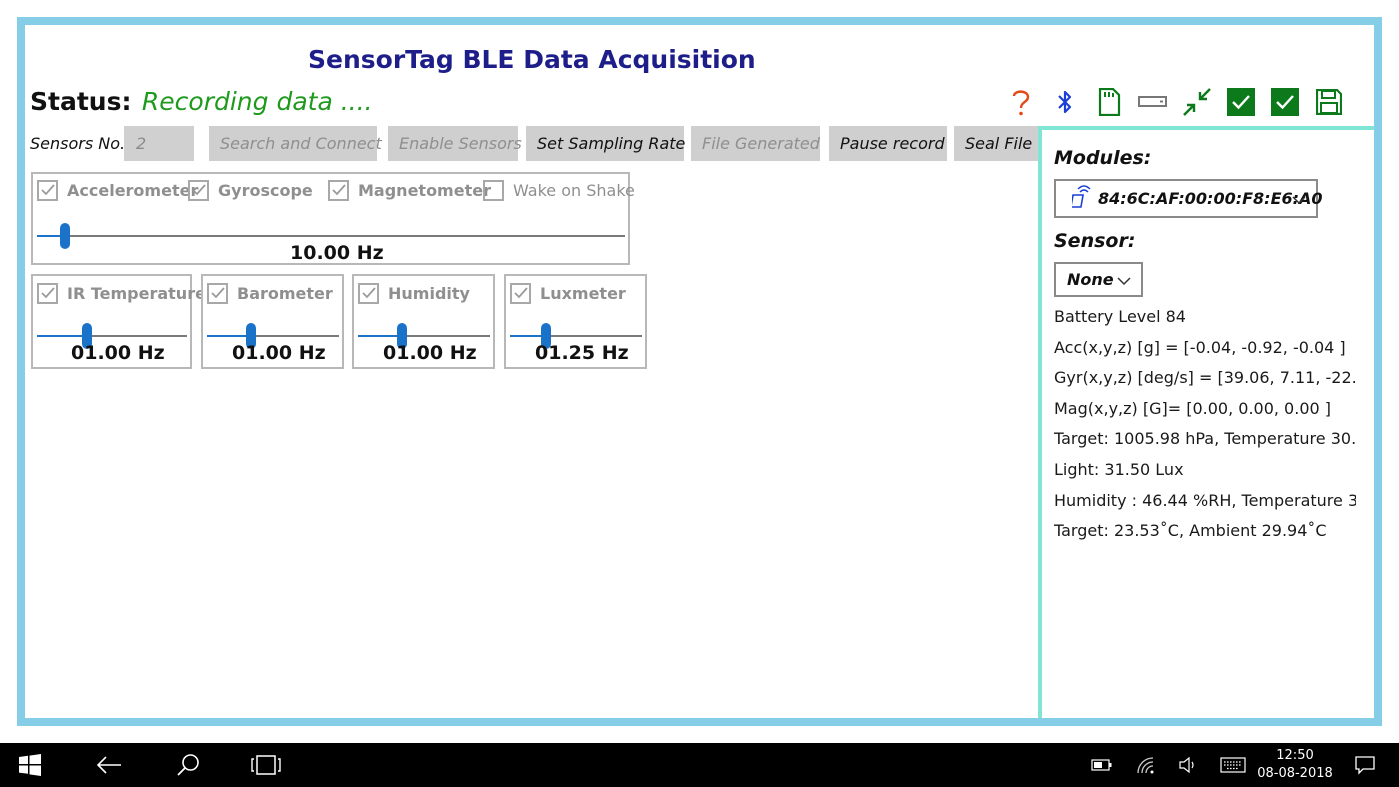 The height and width of the screenshot is (787, 1399). What do you see at coordinates (1295, 773) in the screenshot?
I see `clock-date: 08-08-2018` at bounding box center [1295, 773].